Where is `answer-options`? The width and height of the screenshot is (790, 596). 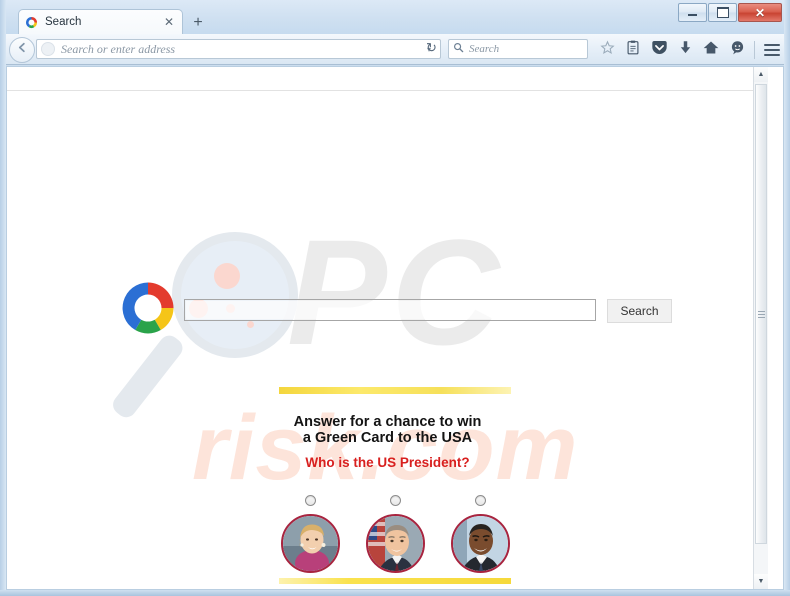 answer-options is located at coordinates (395, 534).